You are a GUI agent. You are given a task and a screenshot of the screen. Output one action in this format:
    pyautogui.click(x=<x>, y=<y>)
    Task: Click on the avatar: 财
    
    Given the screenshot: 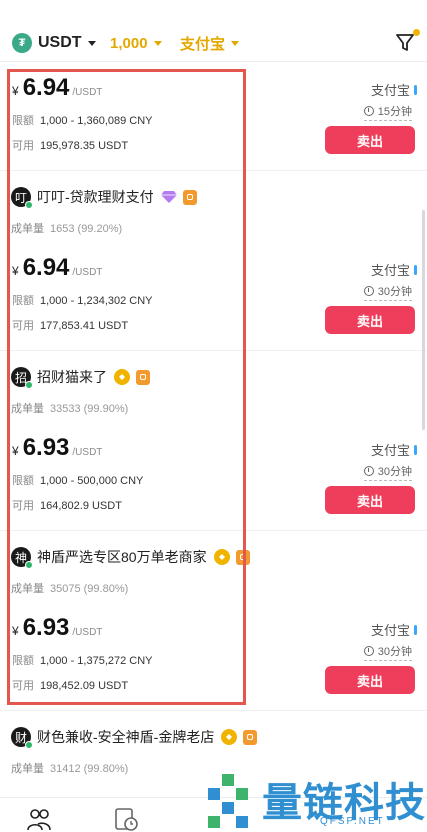 What is the action you would take?
    pyautogui.click(x=22, y=738)
    